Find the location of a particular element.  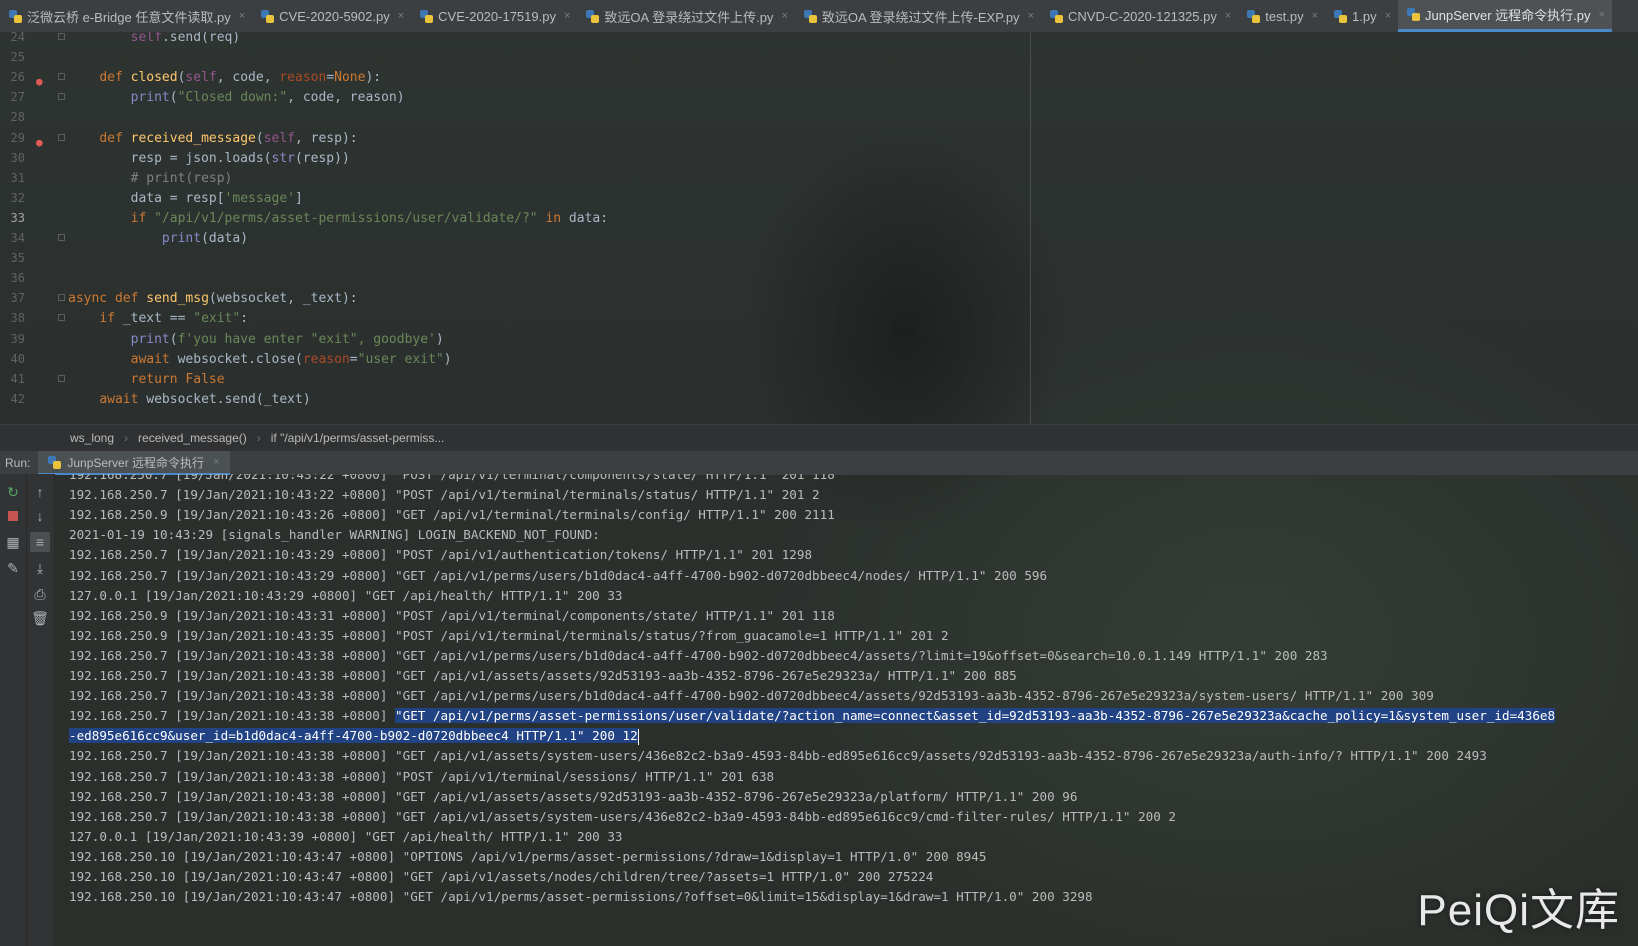

line-number: 41 is located at coordinates (17, 378).